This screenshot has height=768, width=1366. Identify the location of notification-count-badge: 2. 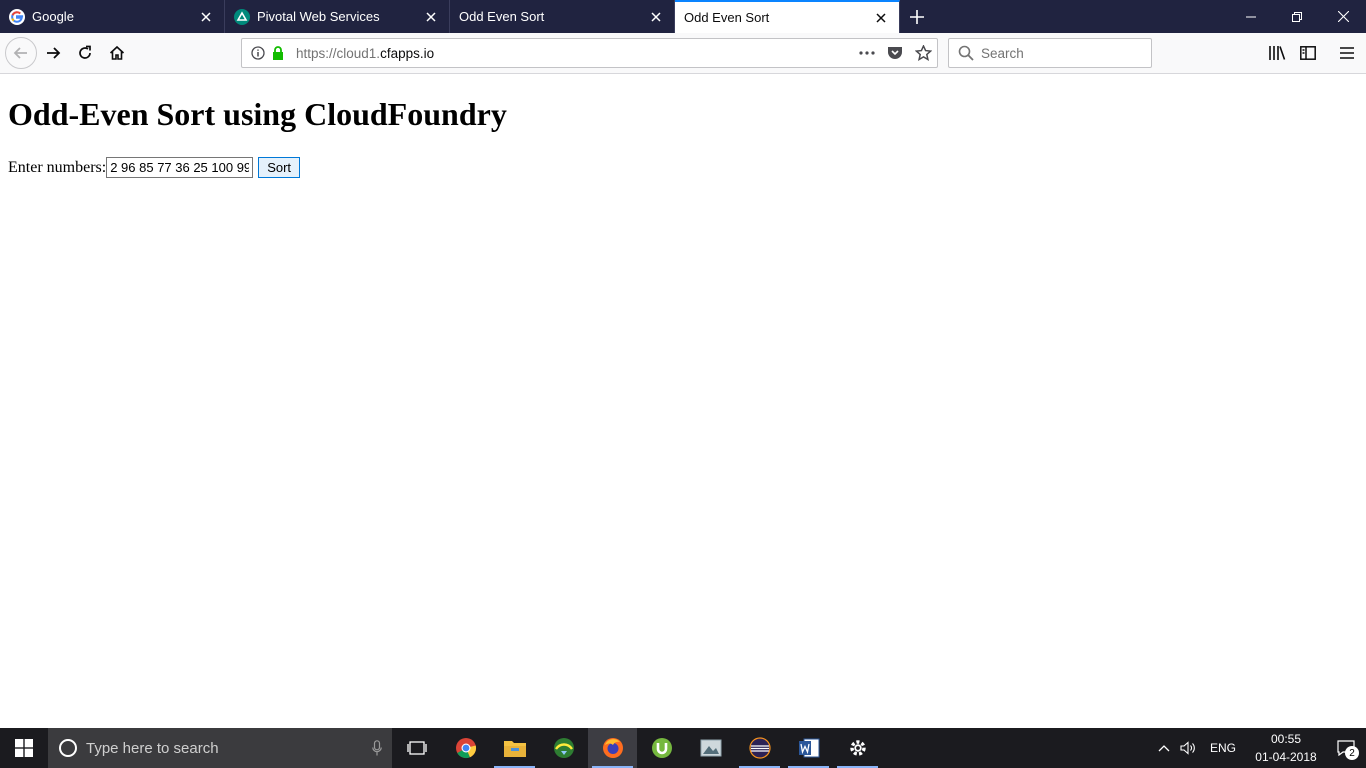
(1352, 753).